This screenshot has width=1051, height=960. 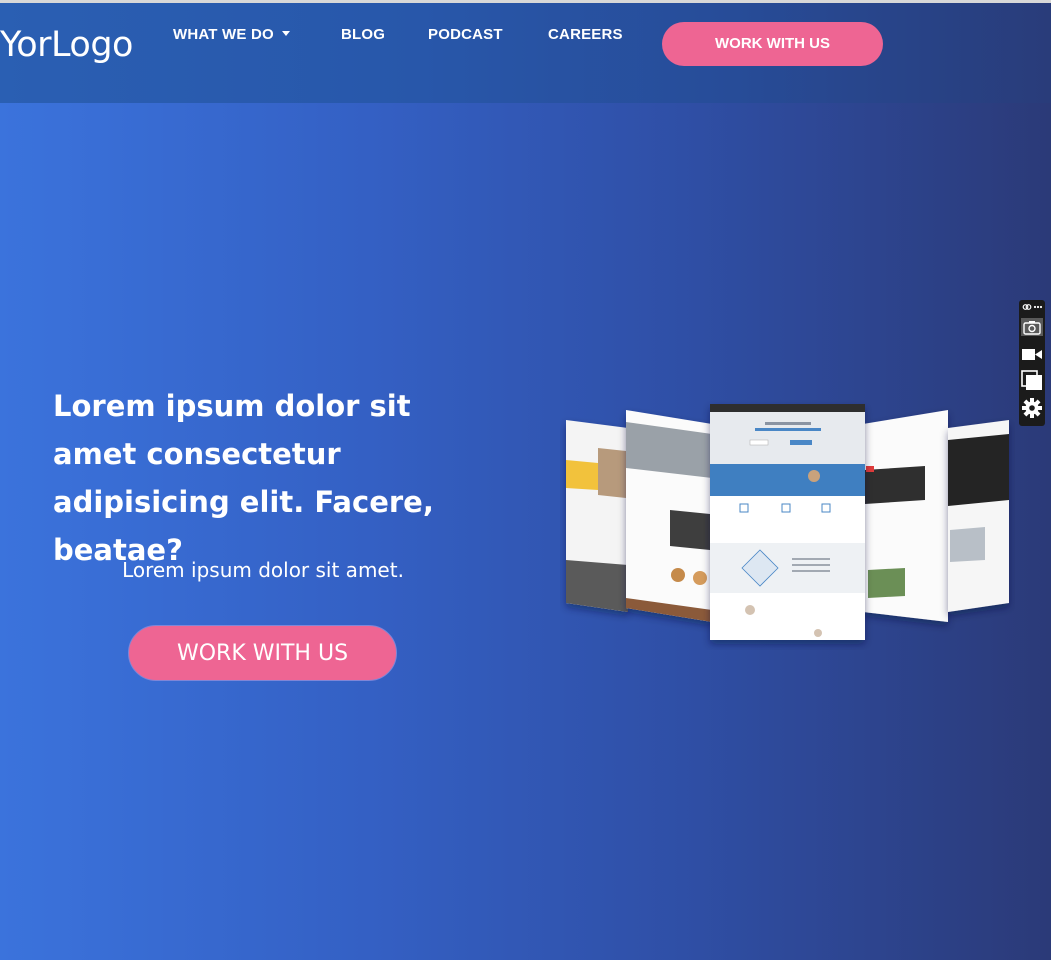 What do you see at coordinates (585, 34) in the screenshot?
I see `nav-careers: CAREERS` at bounding box center [585, 34].